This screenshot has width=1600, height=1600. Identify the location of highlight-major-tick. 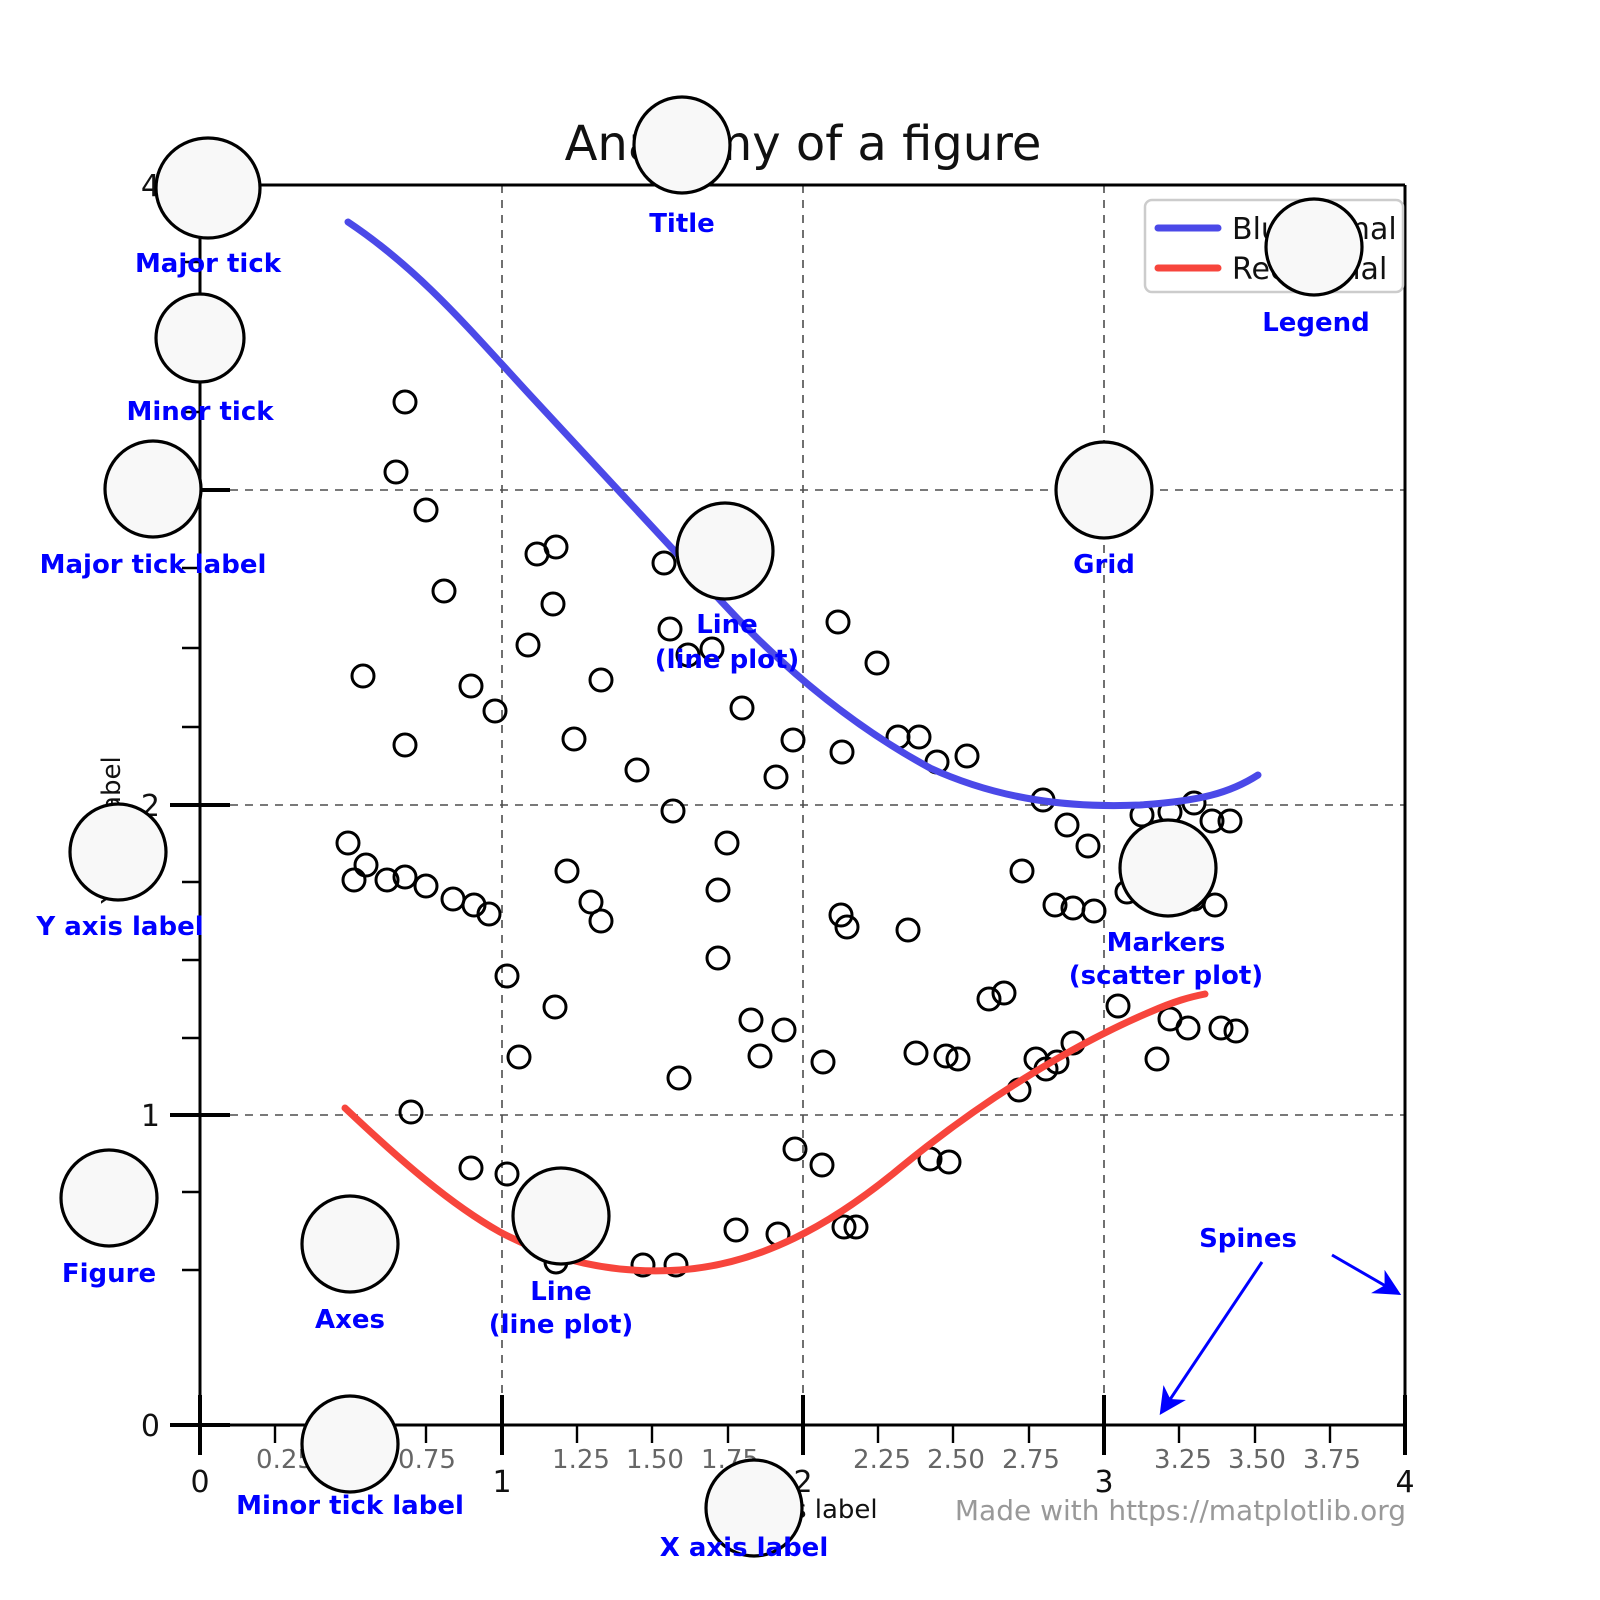
(208, 188).